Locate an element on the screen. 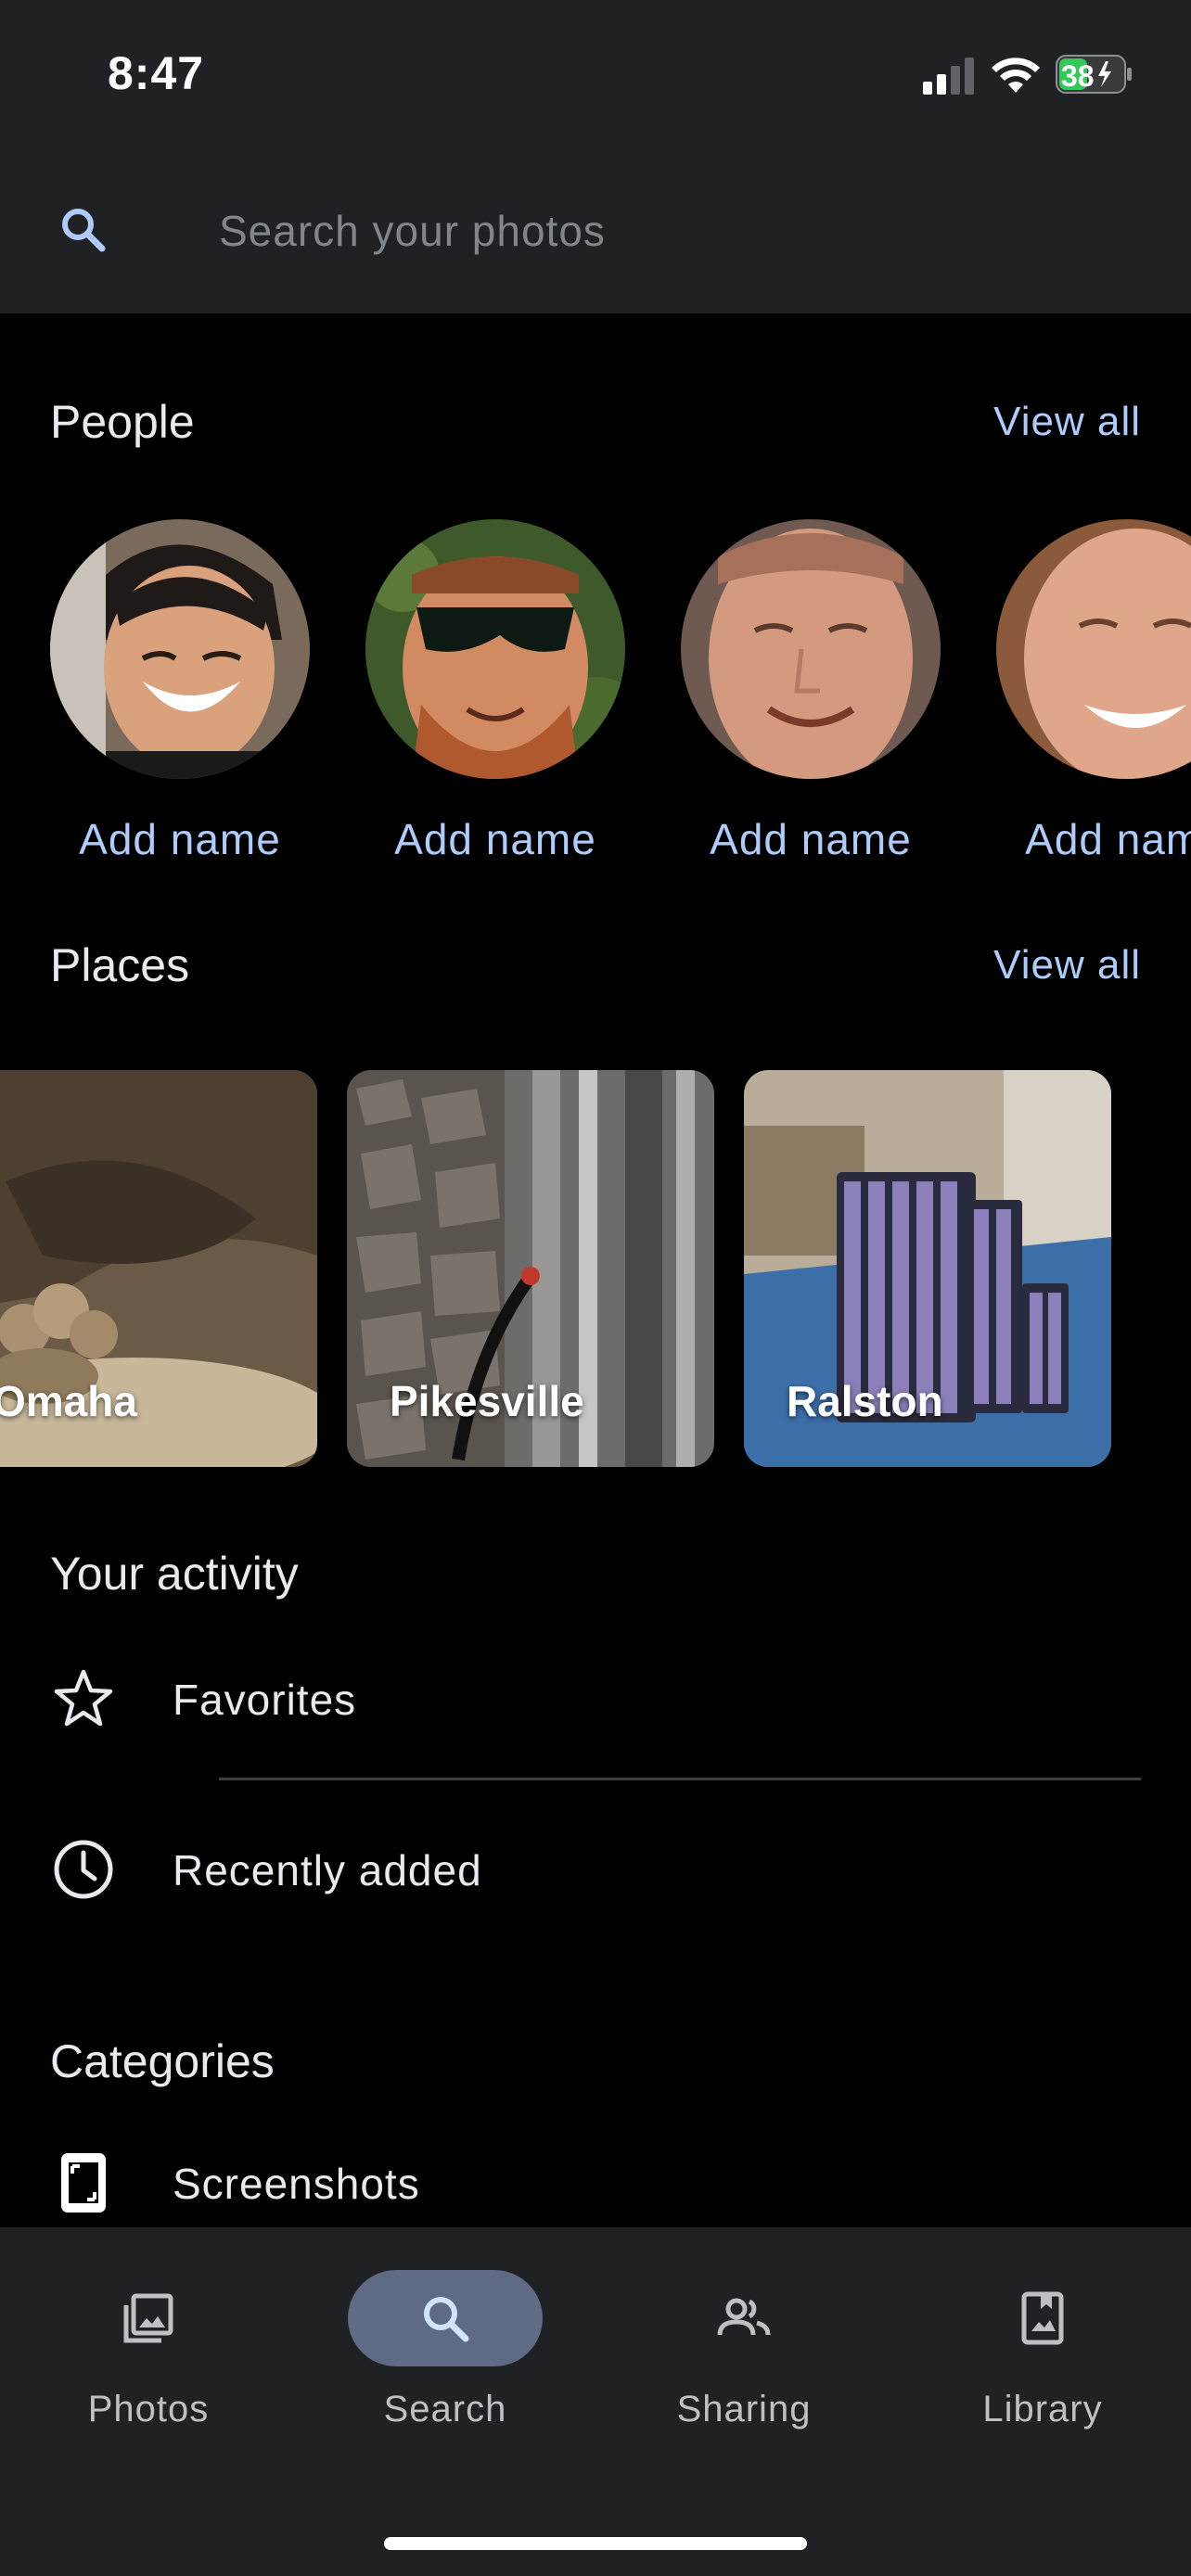 This screenshot has width=1191, height=2576. categories-section-header: Categories is located at coordinates (595, 2066).